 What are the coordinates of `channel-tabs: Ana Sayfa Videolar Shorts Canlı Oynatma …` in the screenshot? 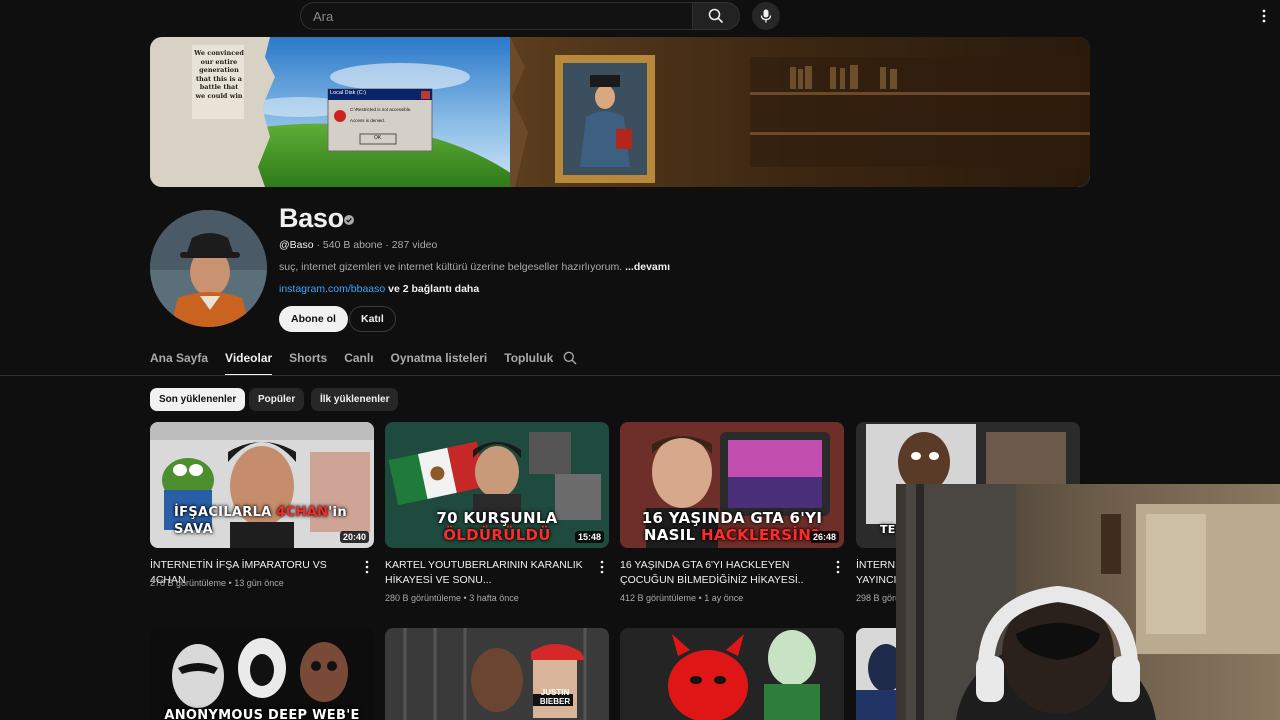 It's located at (360, 360).